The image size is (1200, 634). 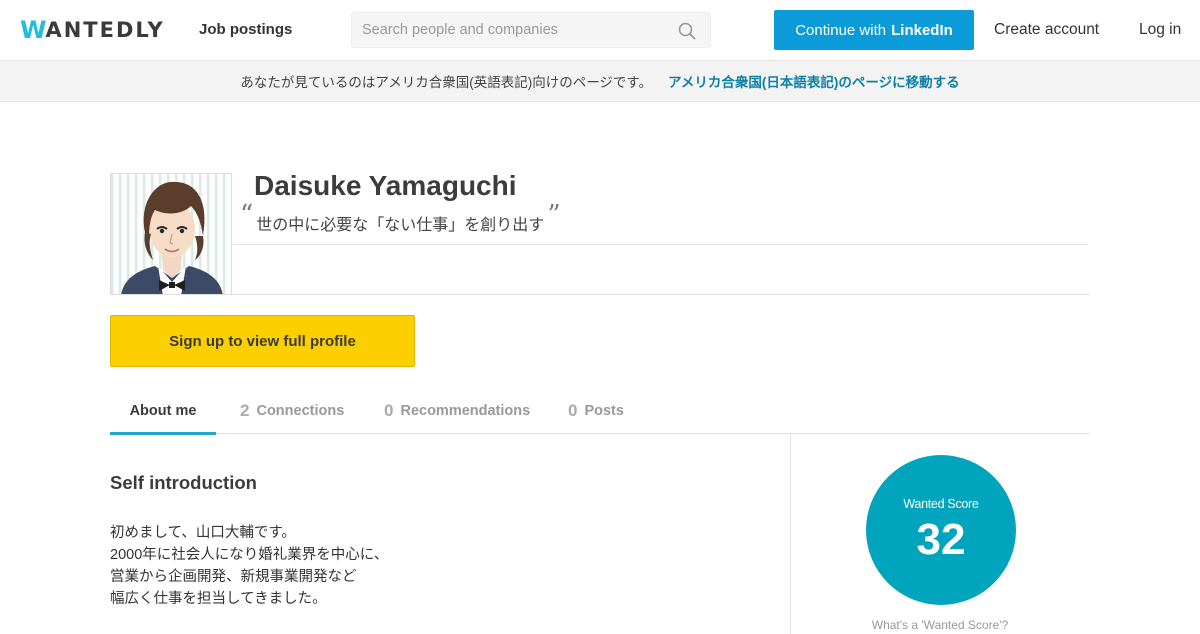 I want to click on tab-about-me-label: About me, so click(x=163, y=411).